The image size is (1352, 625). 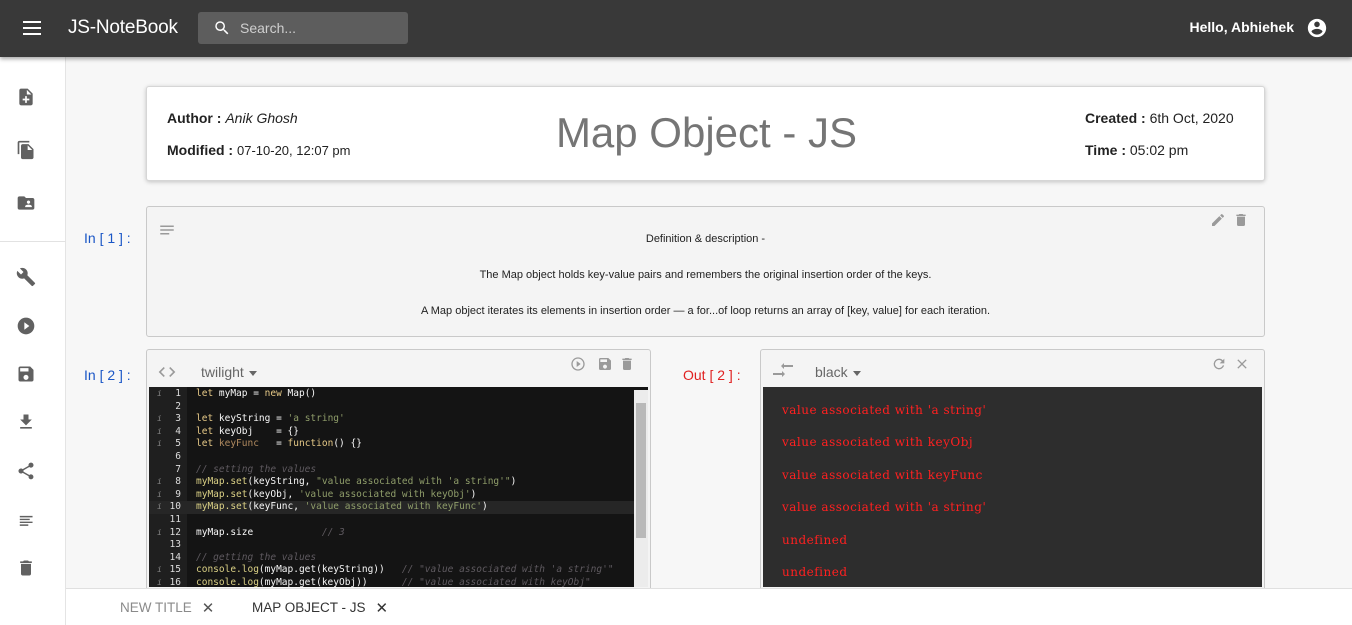 I want to click on note-add-icon, so click(x=26, y=97).